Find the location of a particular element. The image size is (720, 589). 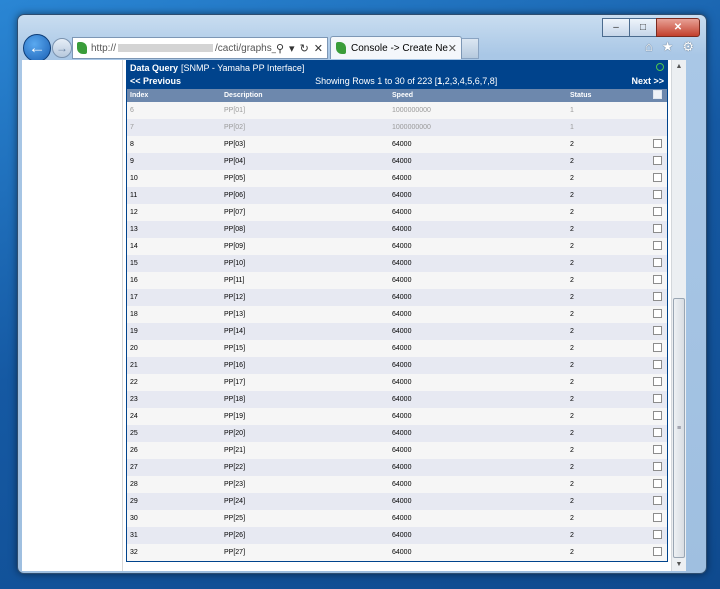

column-header-description: Description is located at coordinates (305, 95).